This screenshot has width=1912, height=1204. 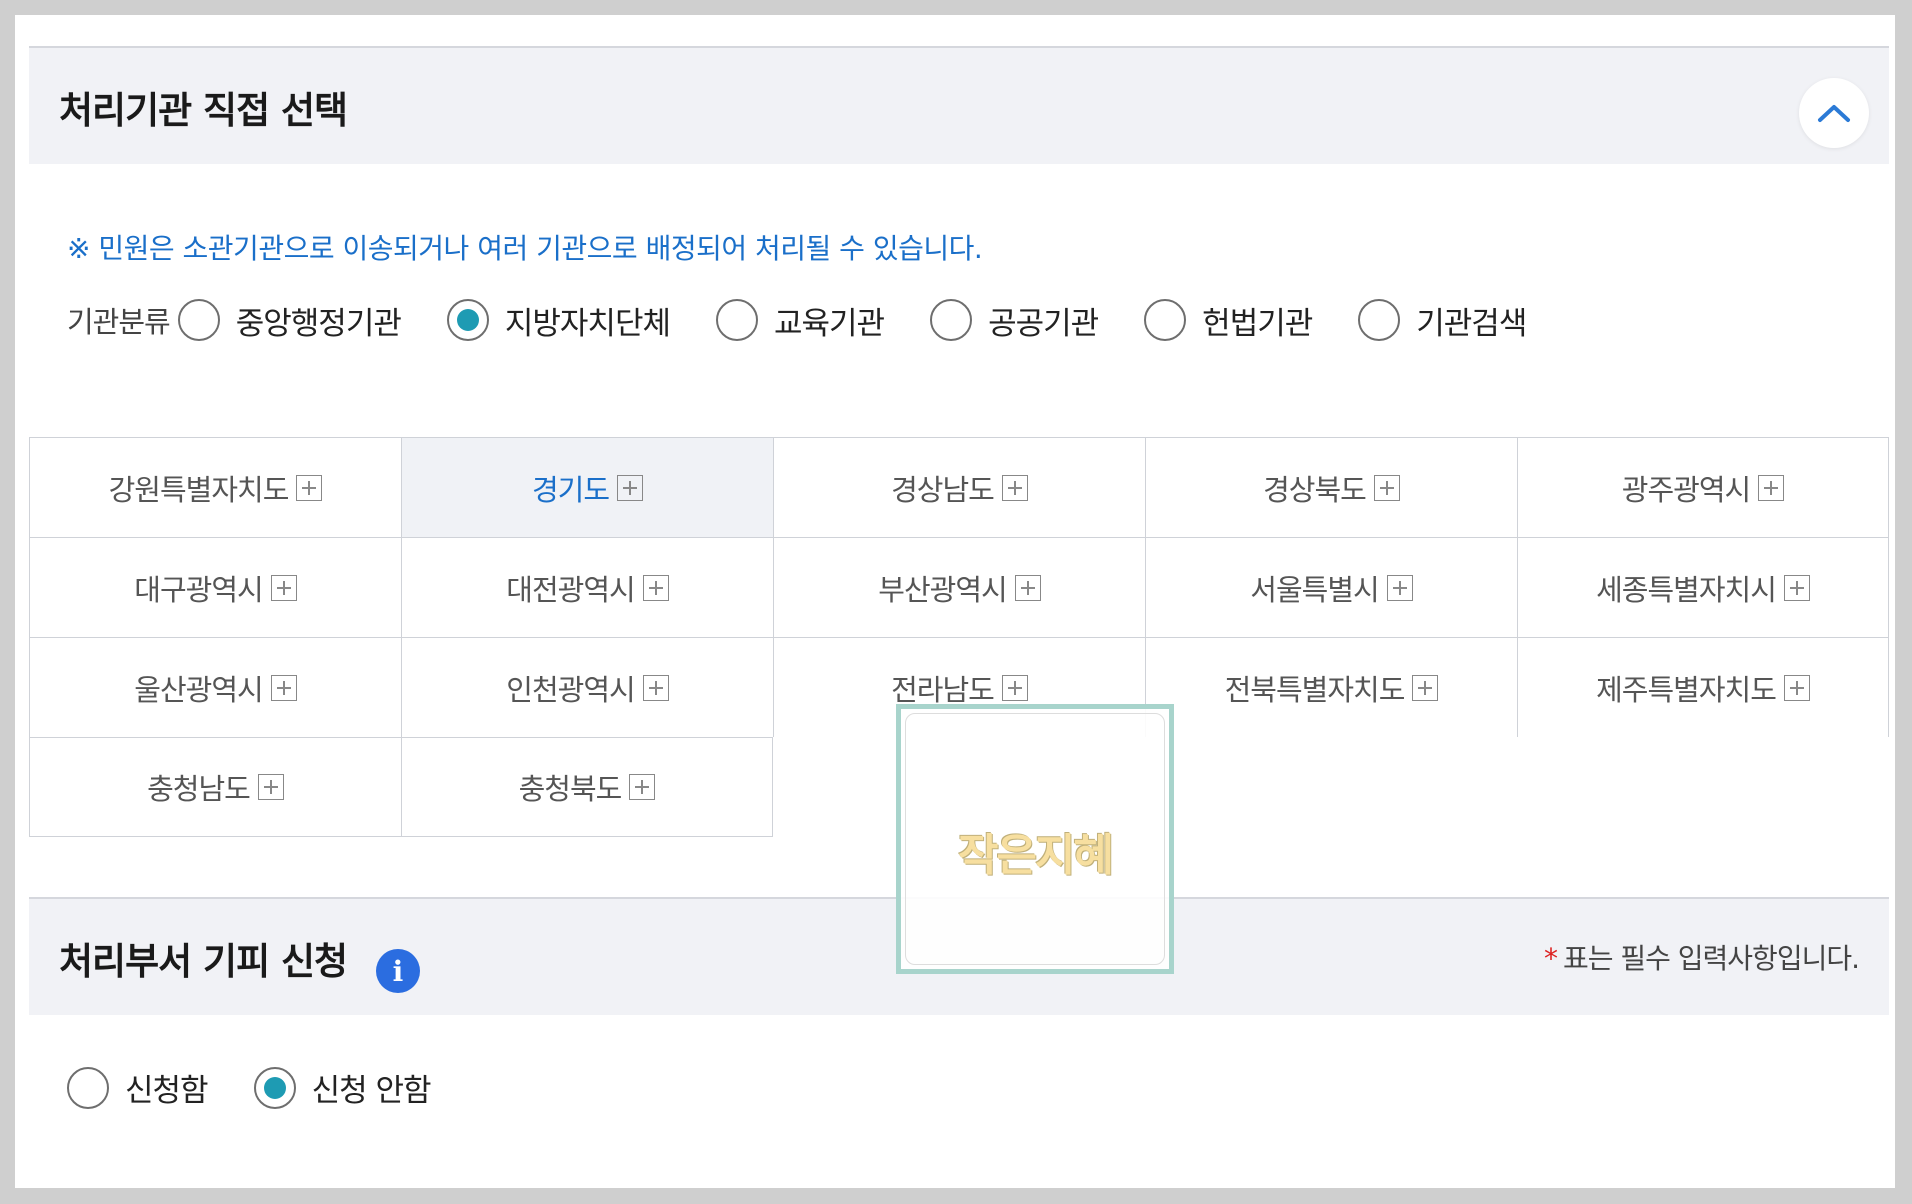 I want to click on org-type-option: 헌법기관, so click(x=1228, y=320).